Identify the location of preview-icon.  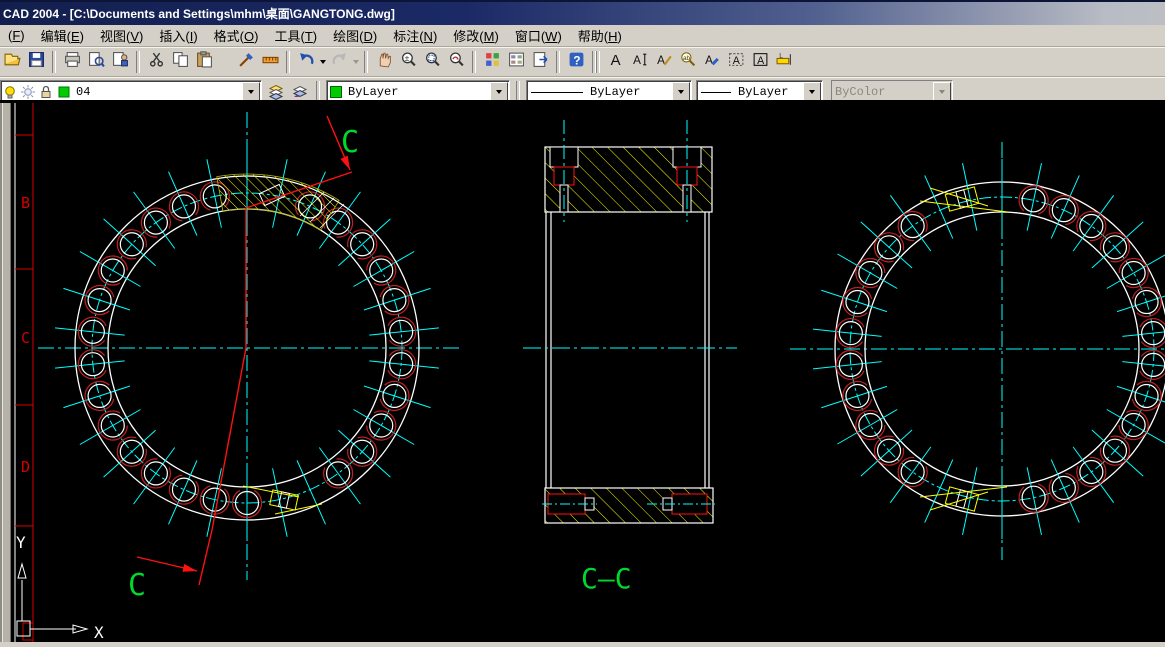
(96, 62).